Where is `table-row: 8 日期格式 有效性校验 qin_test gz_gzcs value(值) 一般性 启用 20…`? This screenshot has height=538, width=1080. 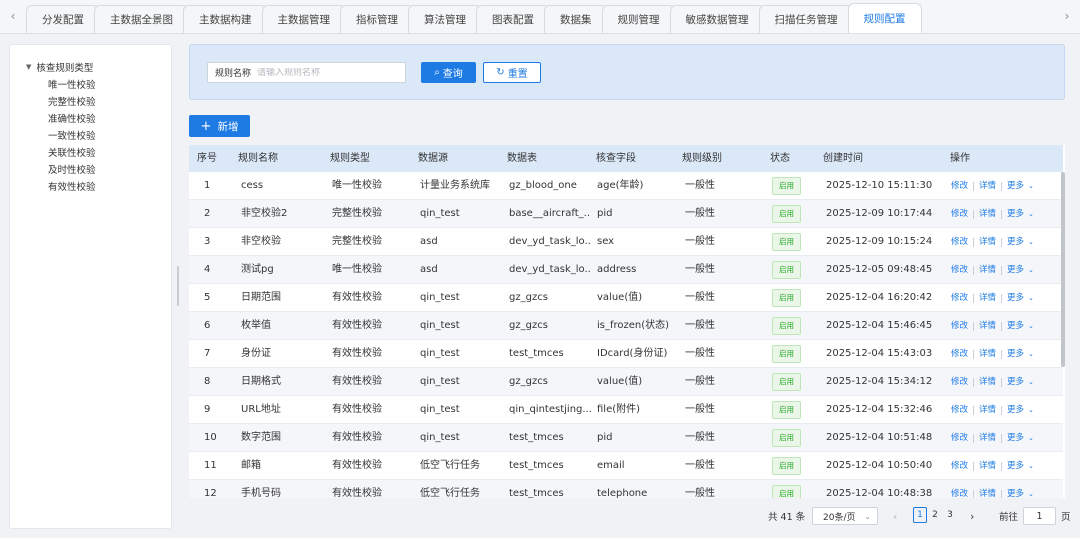 table-row: 8 日期格式 有效性校验 qin_test gz_gzcs value(值) 一般性 启用 20… is located at coordinates (626, 382).